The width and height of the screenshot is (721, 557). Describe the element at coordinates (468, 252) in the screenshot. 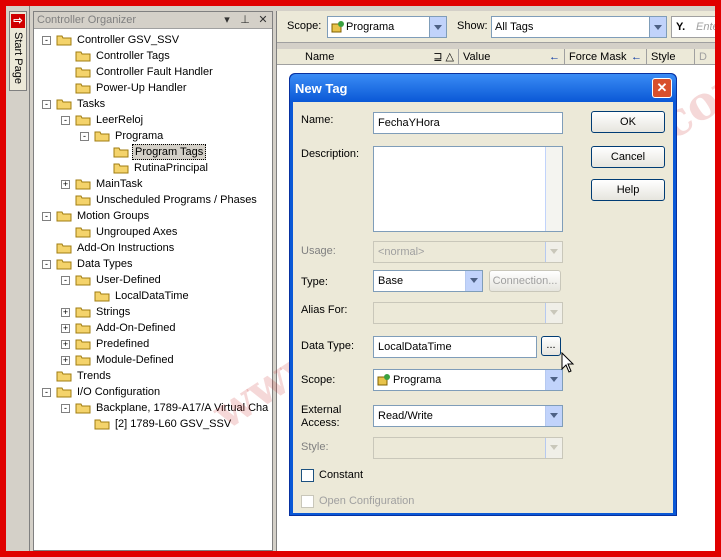

I see `usage-select: <normal>` at that location.